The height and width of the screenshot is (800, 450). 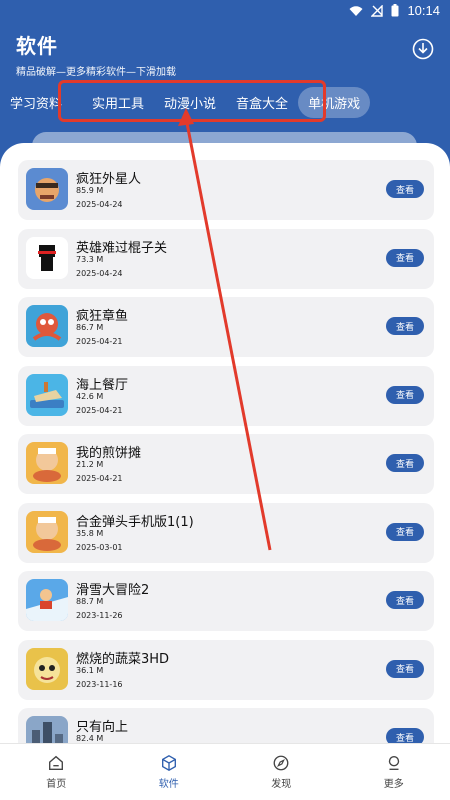 What do you see at coordinates (36, 102) in the screenshot?
I see `tab-study-materials: 学习资料` at bounding box center [36, 102].